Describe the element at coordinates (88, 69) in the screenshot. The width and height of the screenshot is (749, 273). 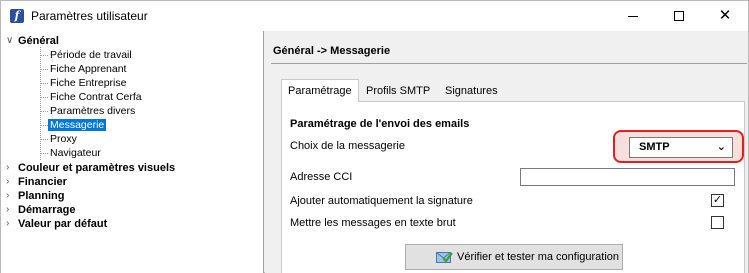
I see `tree-item-fiche-apprenant: Fiche Apprenant` at that location.